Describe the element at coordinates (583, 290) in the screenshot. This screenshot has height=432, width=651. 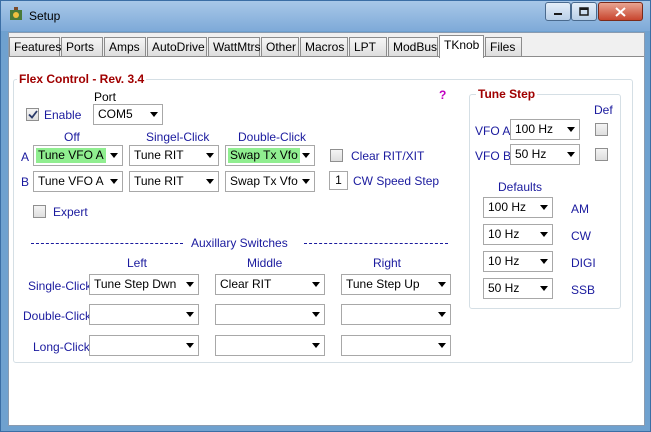
I see `ssb-label: SSB` at that location.